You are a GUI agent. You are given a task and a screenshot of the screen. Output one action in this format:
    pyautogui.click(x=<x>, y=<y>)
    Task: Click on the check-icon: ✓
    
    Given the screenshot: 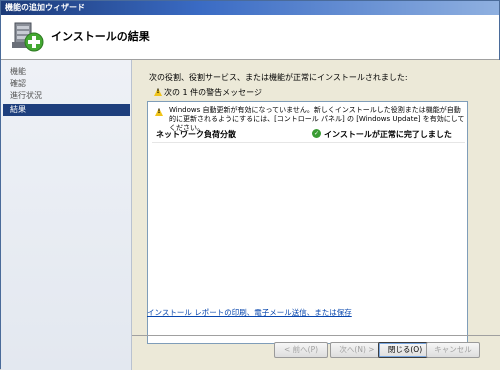 What is the action you would take?
    pyautogui.click(x=316, y=133)
    